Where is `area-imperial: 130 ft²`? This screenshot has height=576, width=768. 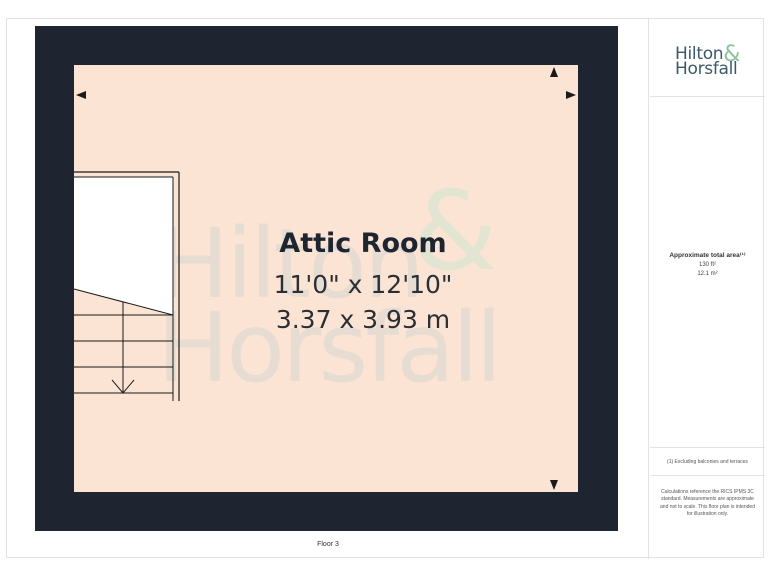 area-imperial: 130 ft² is located at coordinates (707, 265).